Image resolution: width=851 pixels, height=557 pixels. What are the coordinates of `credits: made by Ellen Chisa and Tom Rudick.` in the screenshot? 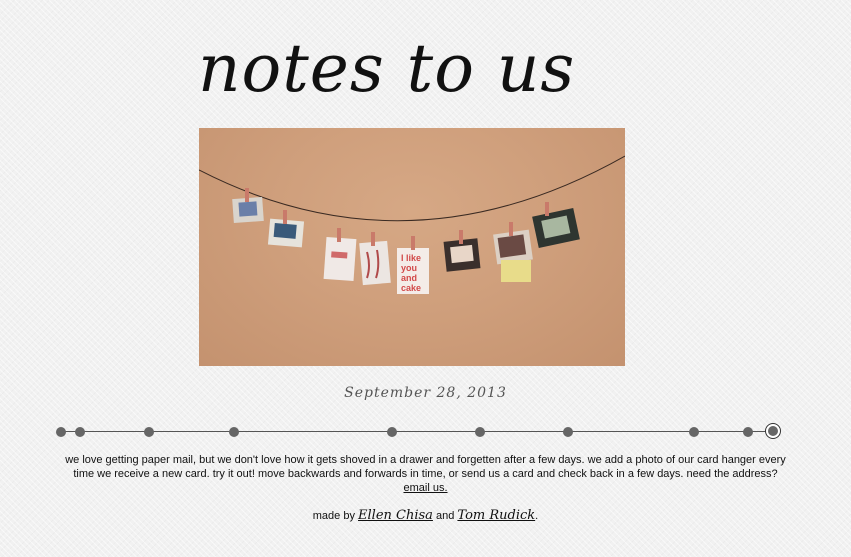 It's located at (425, 515).